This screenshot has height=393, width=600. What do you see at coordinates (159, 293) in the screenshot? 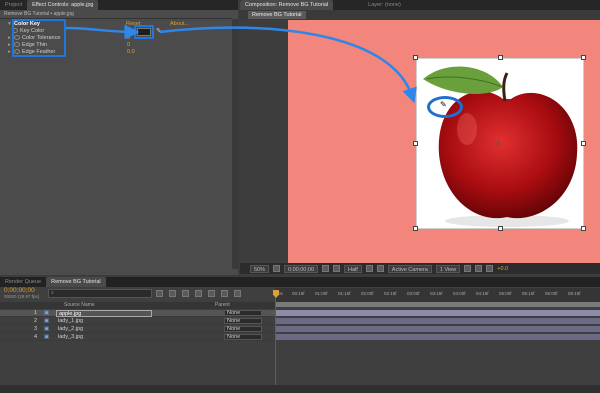
I see `comp-mini-flowchart-icon` at bounding box center [159, 293].